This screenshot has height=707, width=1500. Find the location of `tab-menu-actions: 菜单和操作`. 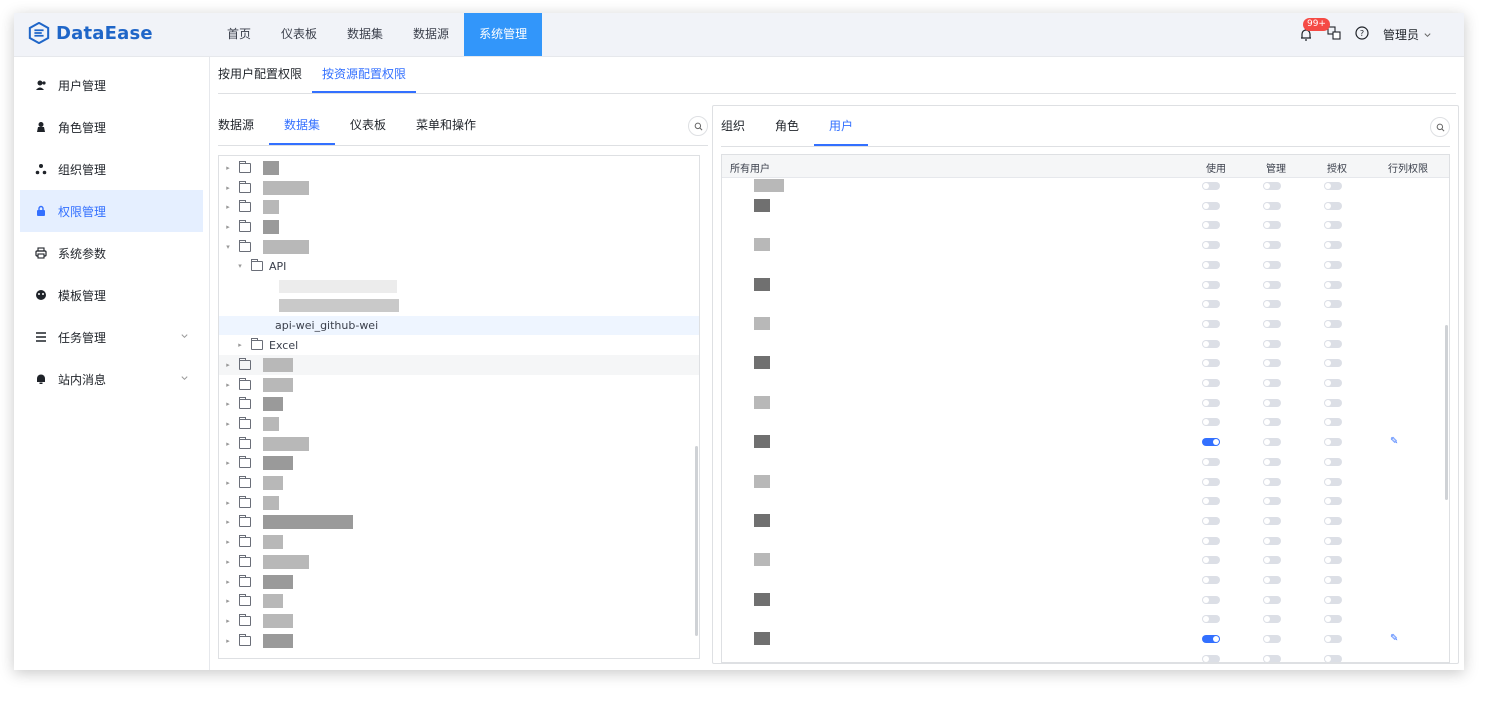

tab-menu-actions: 菜单和操作 is located at coordinates (446, 124).